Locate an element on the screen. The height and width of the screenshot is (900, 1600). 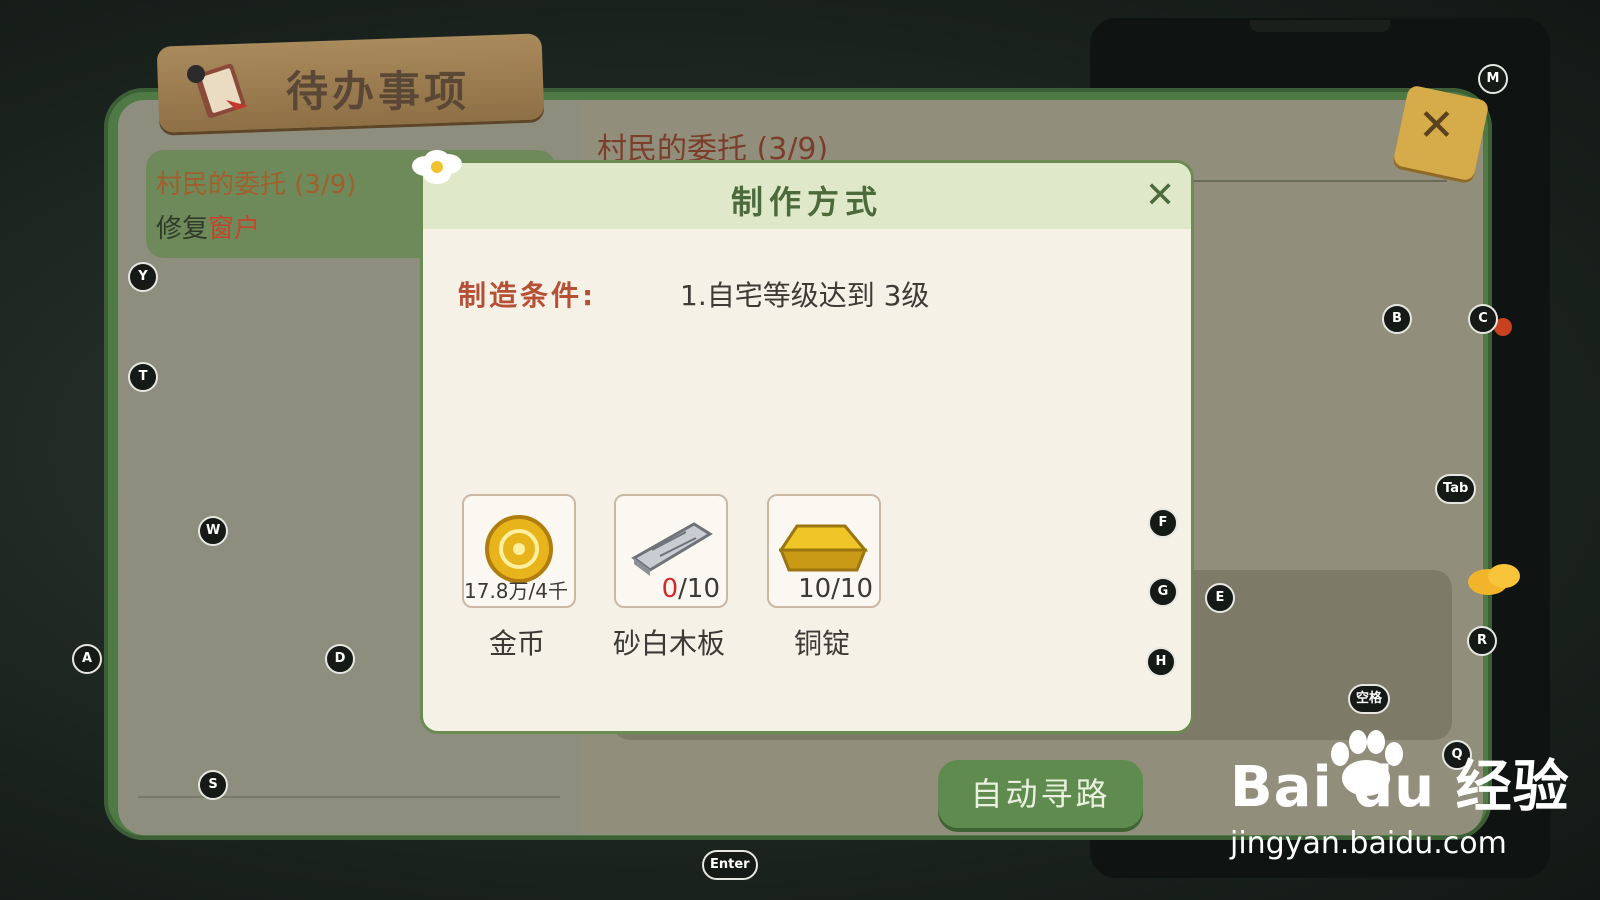
dialog-title: 制作方式 is located at coordinates (806, 202).